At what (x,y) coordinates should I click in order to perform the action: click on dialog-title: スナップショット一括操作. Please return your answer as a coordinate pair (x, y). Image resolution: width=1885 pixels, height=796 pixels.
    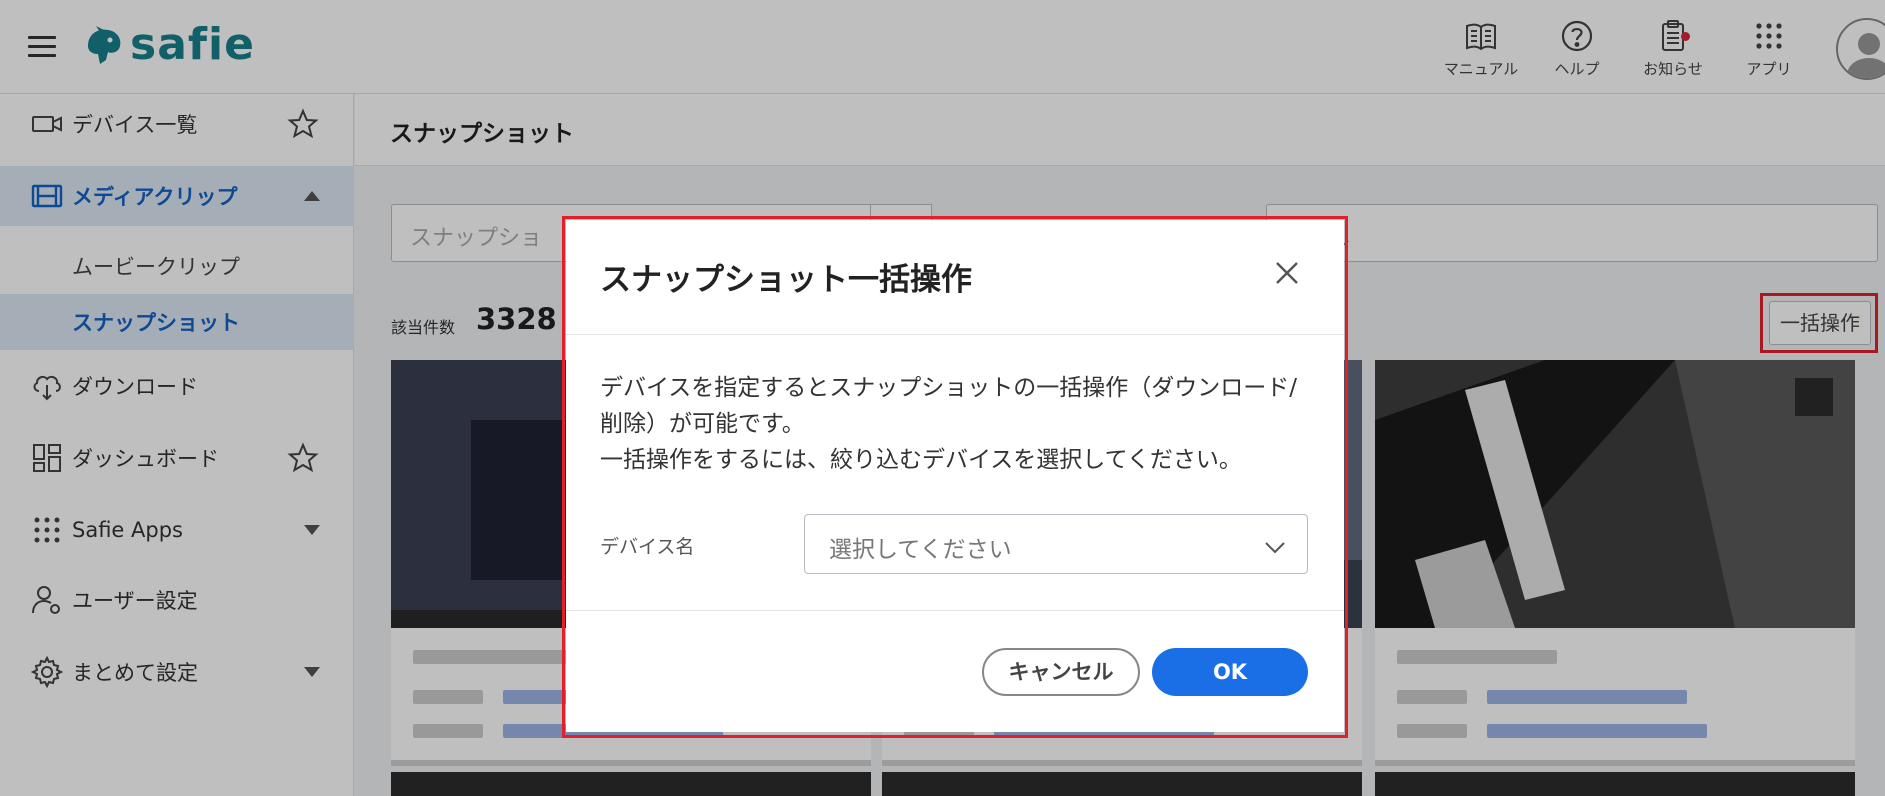
    Looking at the image, I should click on (786, 280).